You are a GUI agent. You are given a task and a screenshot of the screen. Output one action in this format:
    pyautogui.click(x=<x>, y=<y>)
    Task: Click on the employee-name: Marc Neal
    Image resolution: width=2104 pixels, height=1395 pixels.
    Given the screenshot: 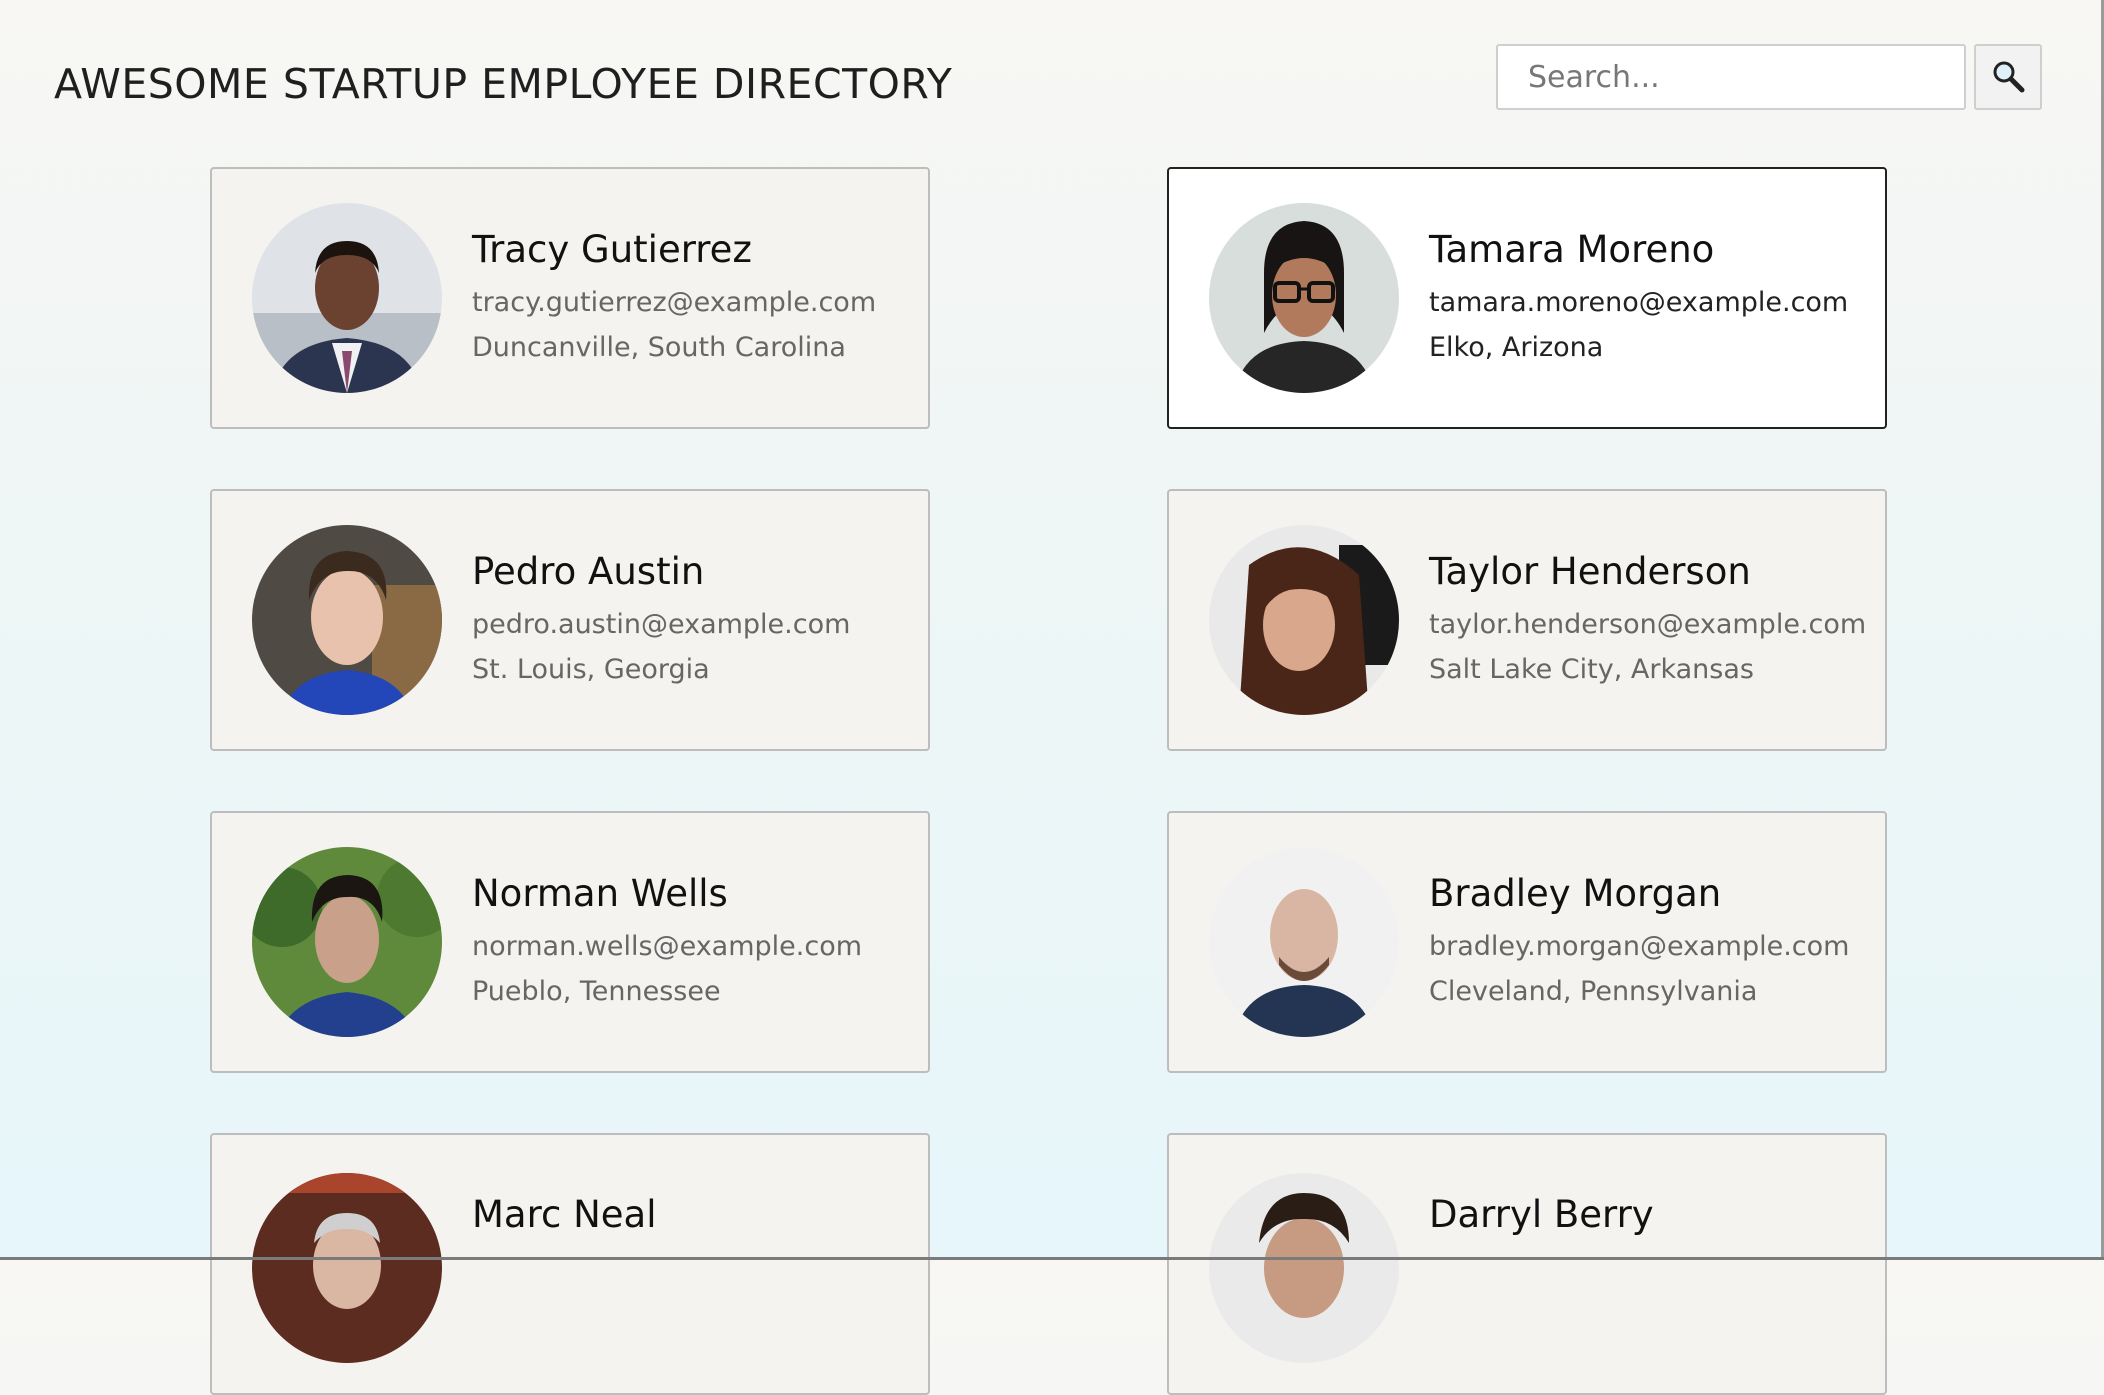 What is the action you would take?
    pyautogui.click(x=564, y=1214)
    